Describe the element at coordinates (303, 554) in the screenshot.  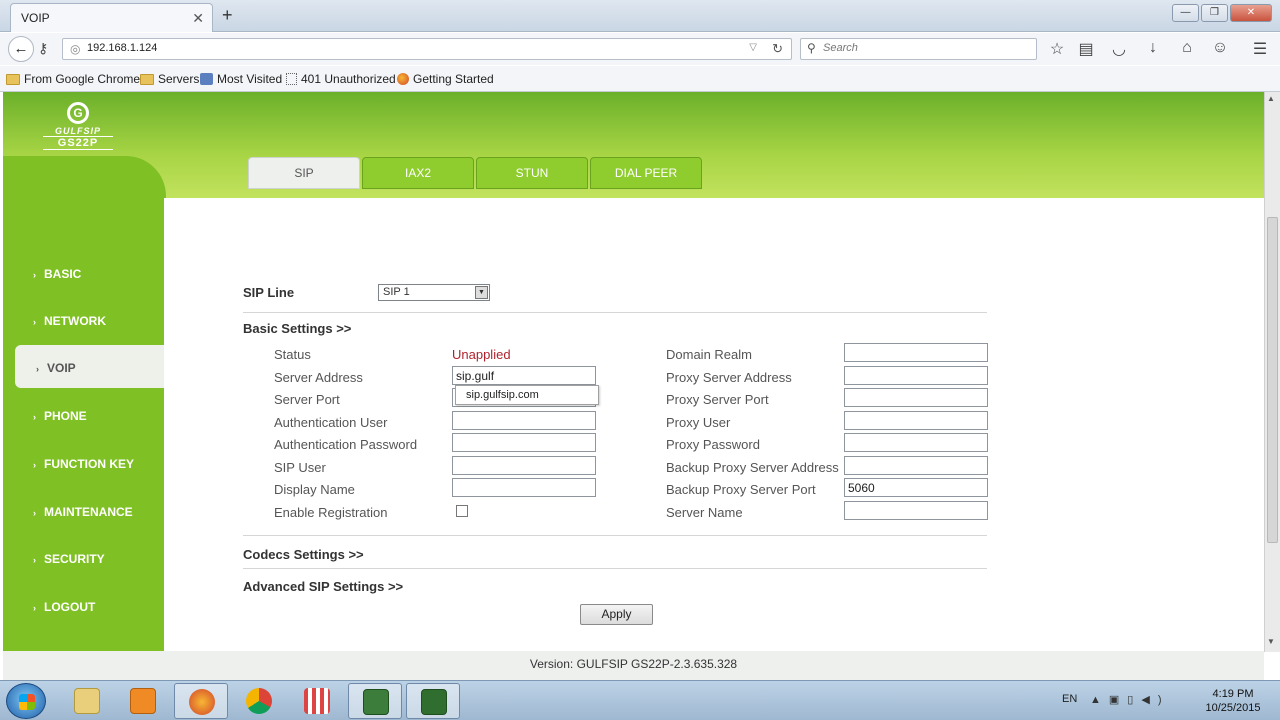
I see `codecs-settings-toggle: Codecs Settings >>` at that location.